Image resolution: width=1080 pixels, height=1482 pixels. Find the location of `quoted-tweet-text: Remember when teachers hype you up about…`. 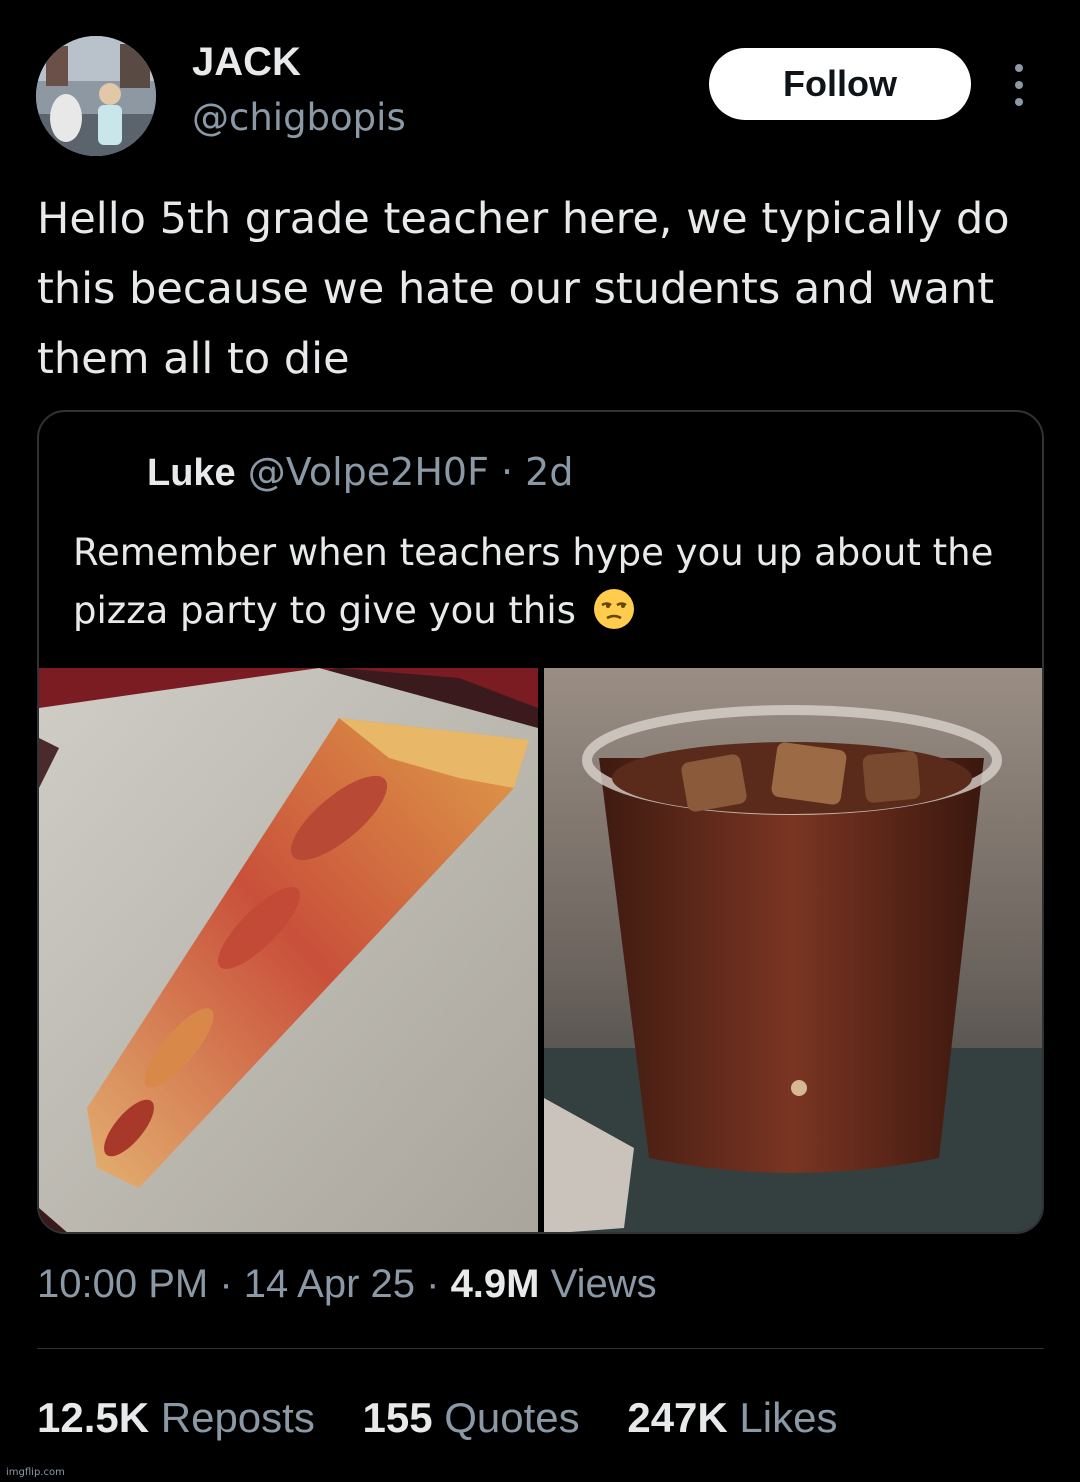

quoted-tweet-text: Remember when teachers hype you up about… is located at coordinates (533, 581).